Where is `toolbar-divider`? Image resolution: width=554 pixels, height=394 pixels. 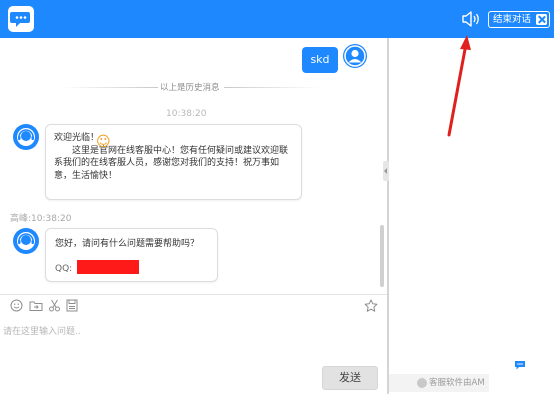
toolbar-divider is located at coordinates (193, 294).